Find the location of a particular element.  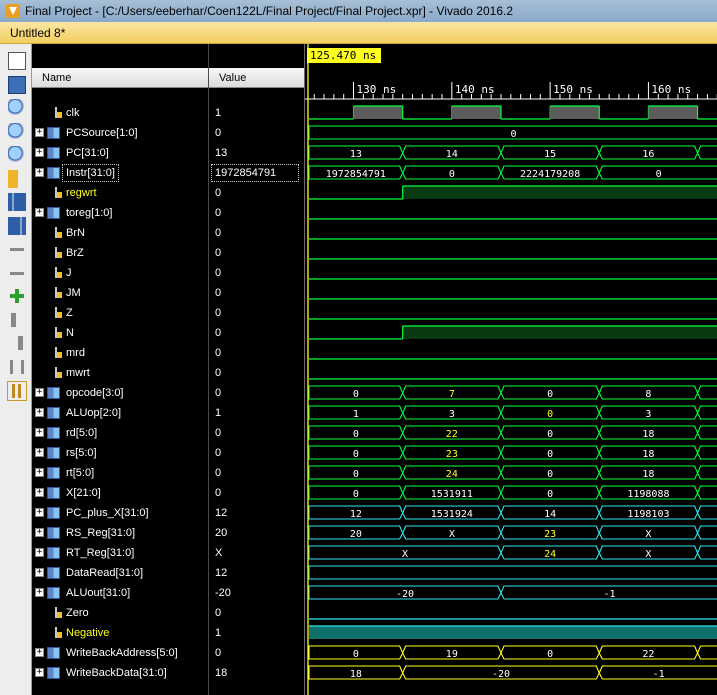

signal-name: rs[5:0] is located at coordinates (81, 453).